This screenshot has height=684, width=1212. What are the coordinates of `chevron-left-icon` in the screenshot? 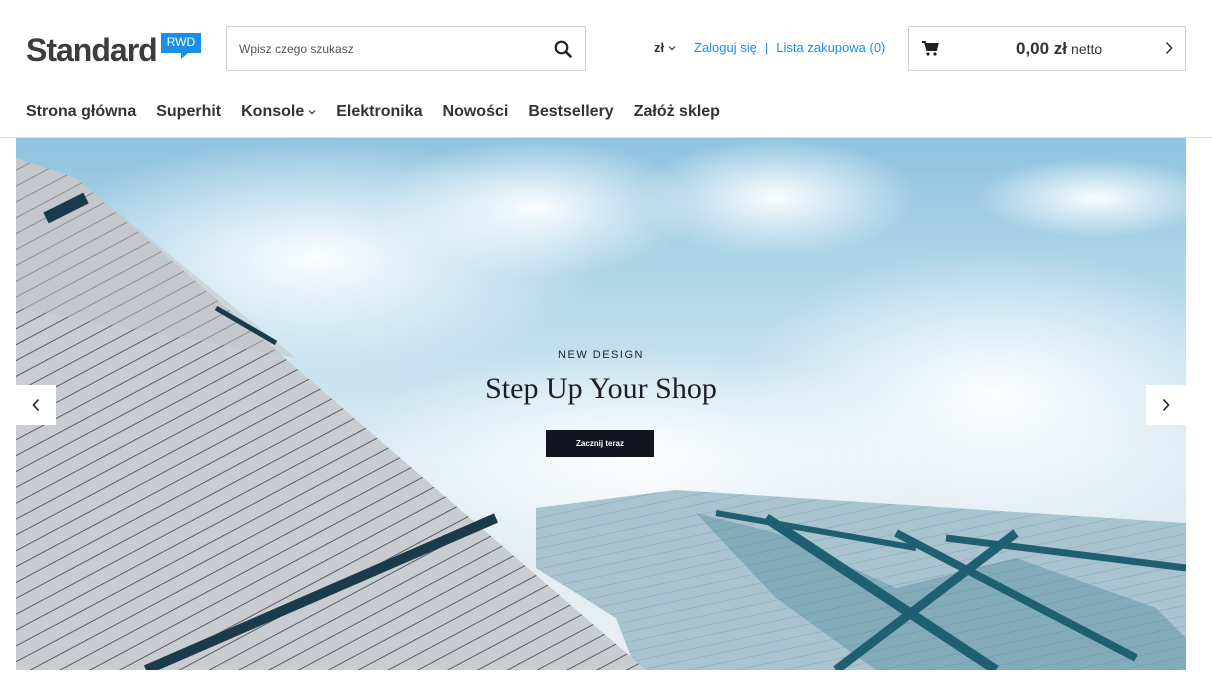 It's located at (36, 405).